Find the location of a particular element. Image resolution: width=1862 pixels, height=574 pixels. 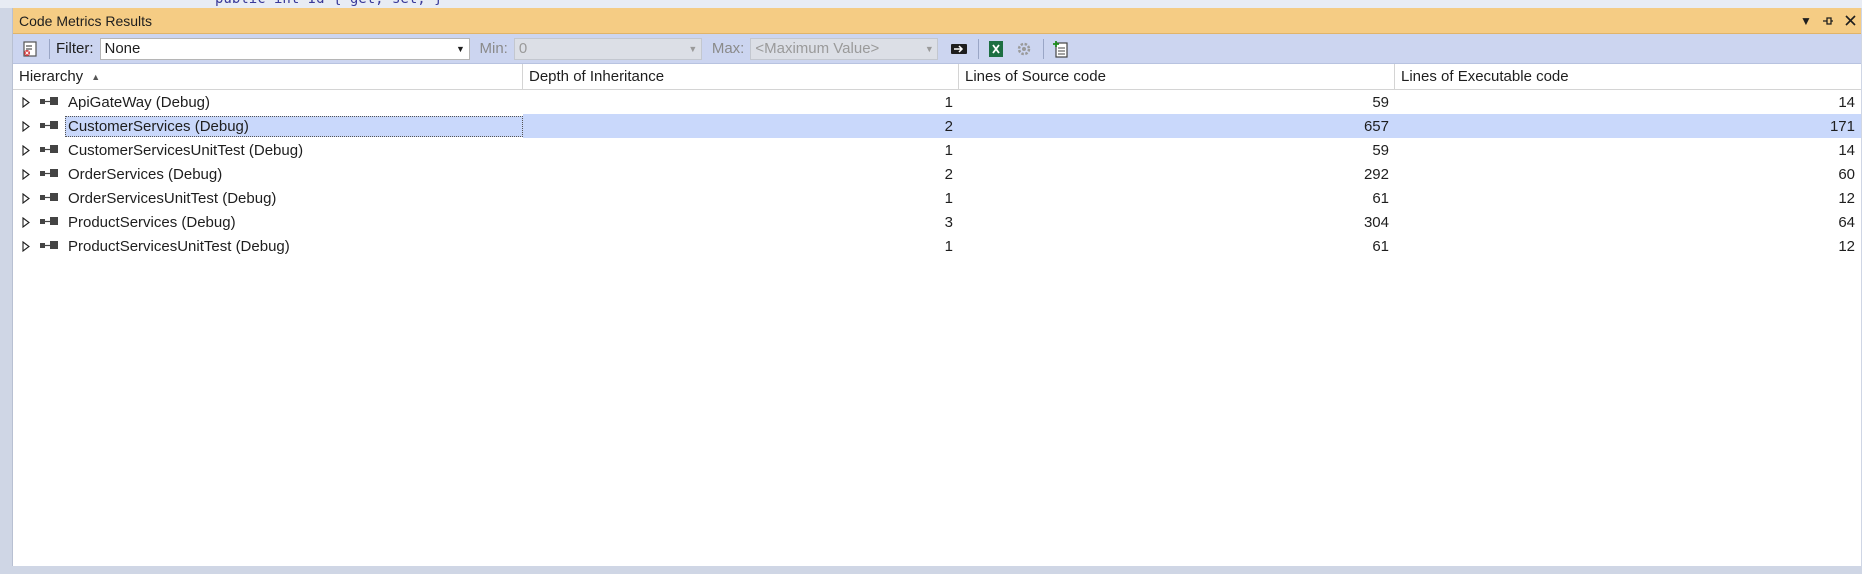

filter-dropdown-value: None is located at coordinates (122, 48).